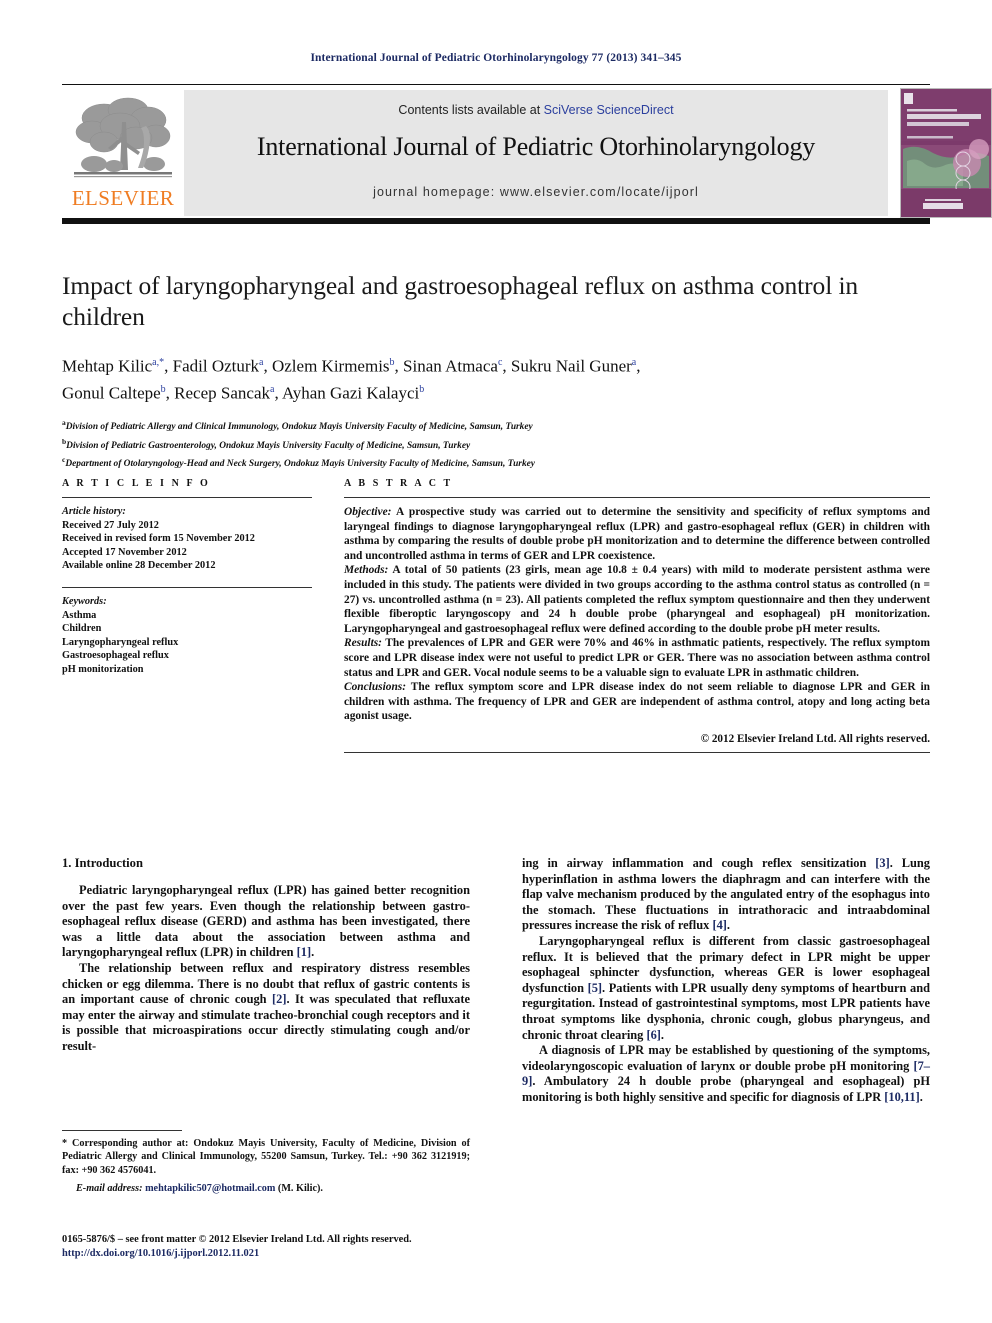  I want to click on keyword-item: Gastroesophageal reflux, so click(115, 656).